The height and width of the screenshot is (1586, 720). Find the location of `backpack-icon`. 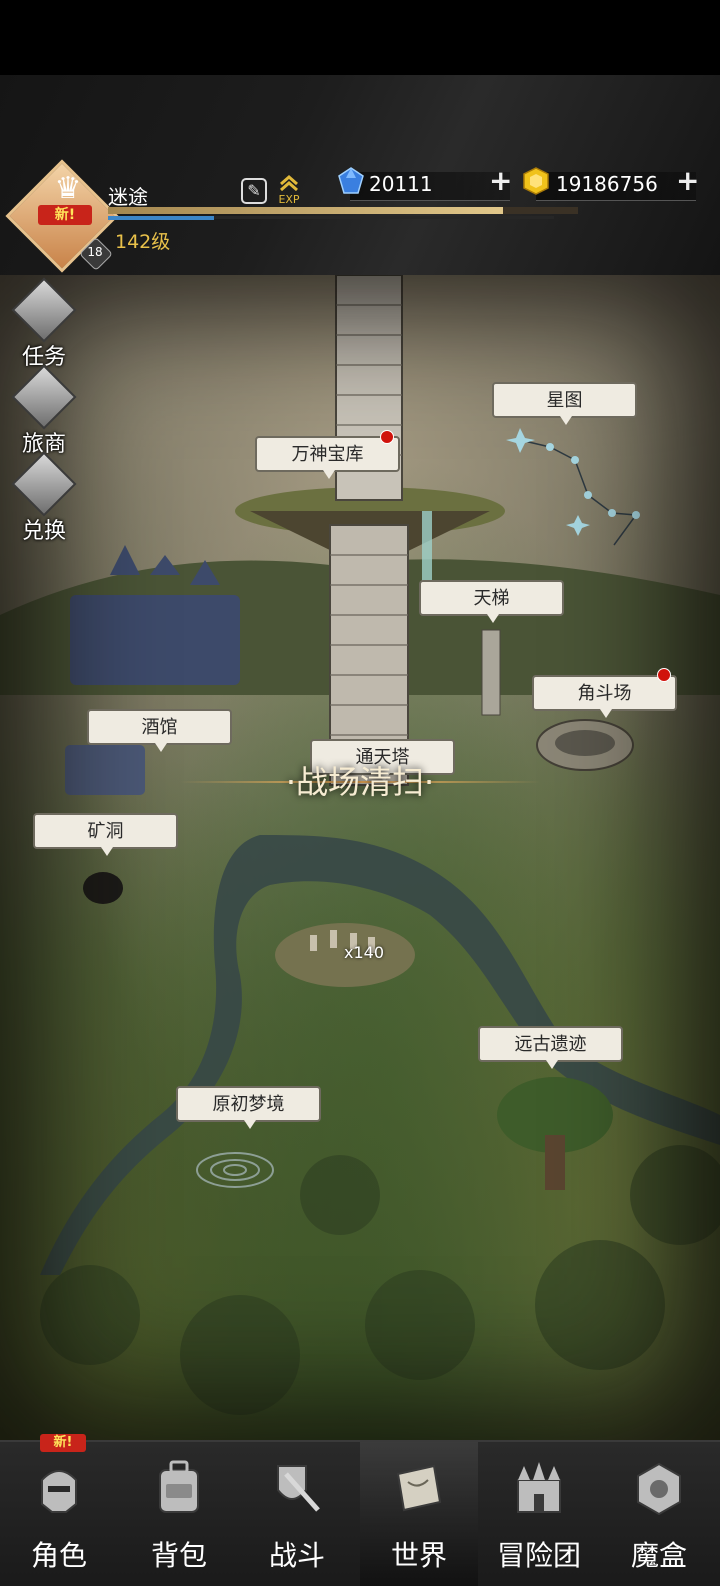

backpack-icon is located at coordinates (179, 1486).